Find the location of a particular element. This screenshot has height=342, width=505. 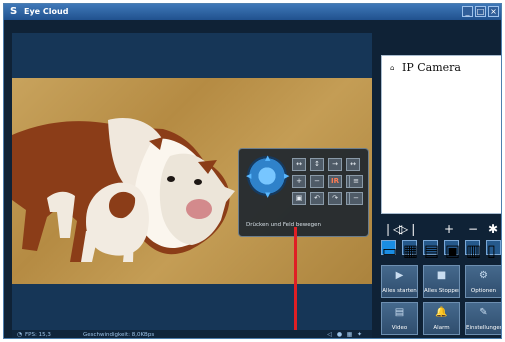

start-all-label: Alles starten is located at coordinates (399, 291).